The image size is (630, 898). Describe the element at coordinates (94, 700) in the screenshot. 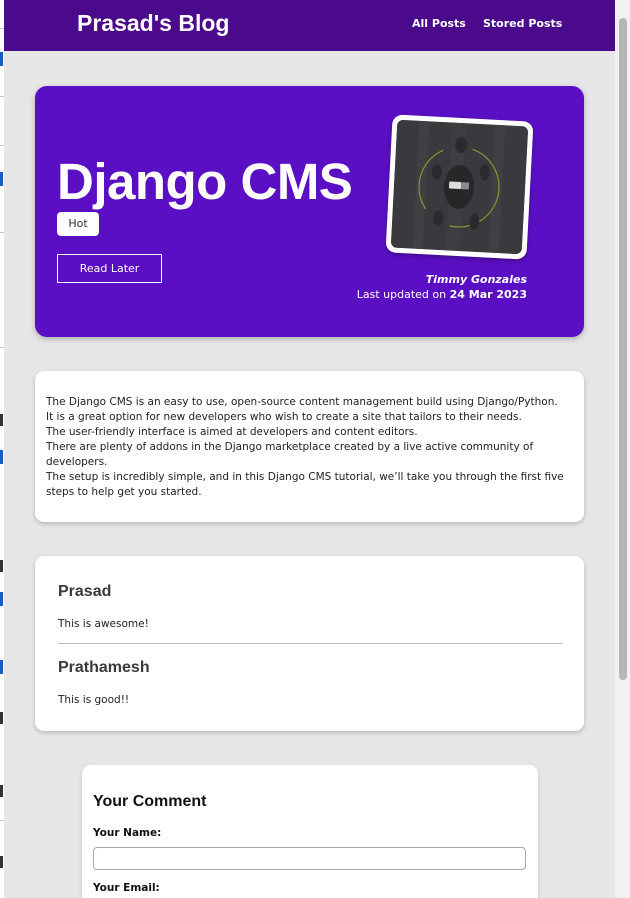

I see `comment-text: This is good!!` at that location.